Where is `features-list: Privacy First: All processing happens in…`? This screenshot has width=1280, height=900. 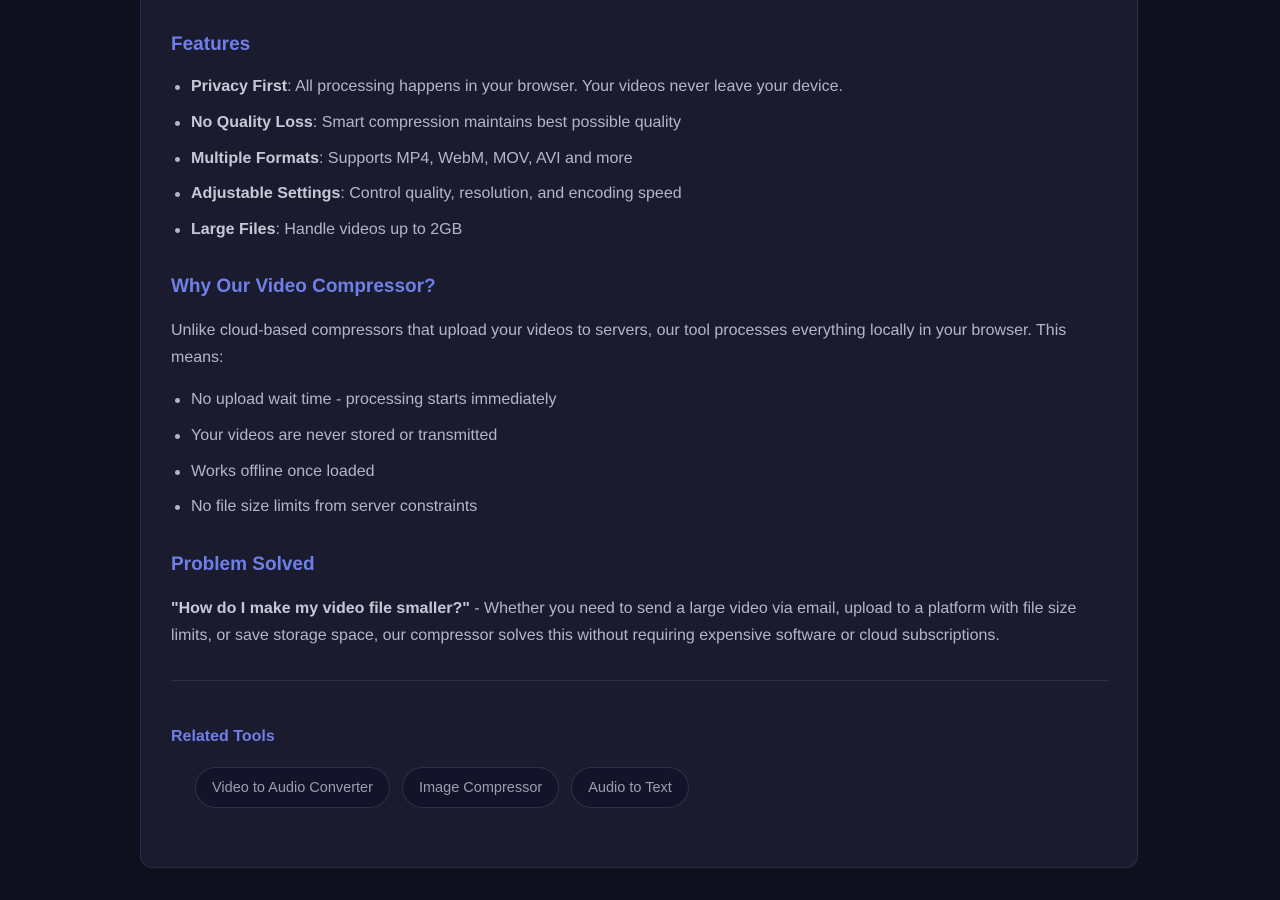 features-list: Privacy First: All processing happens in… is located at coordinates (641, 166).